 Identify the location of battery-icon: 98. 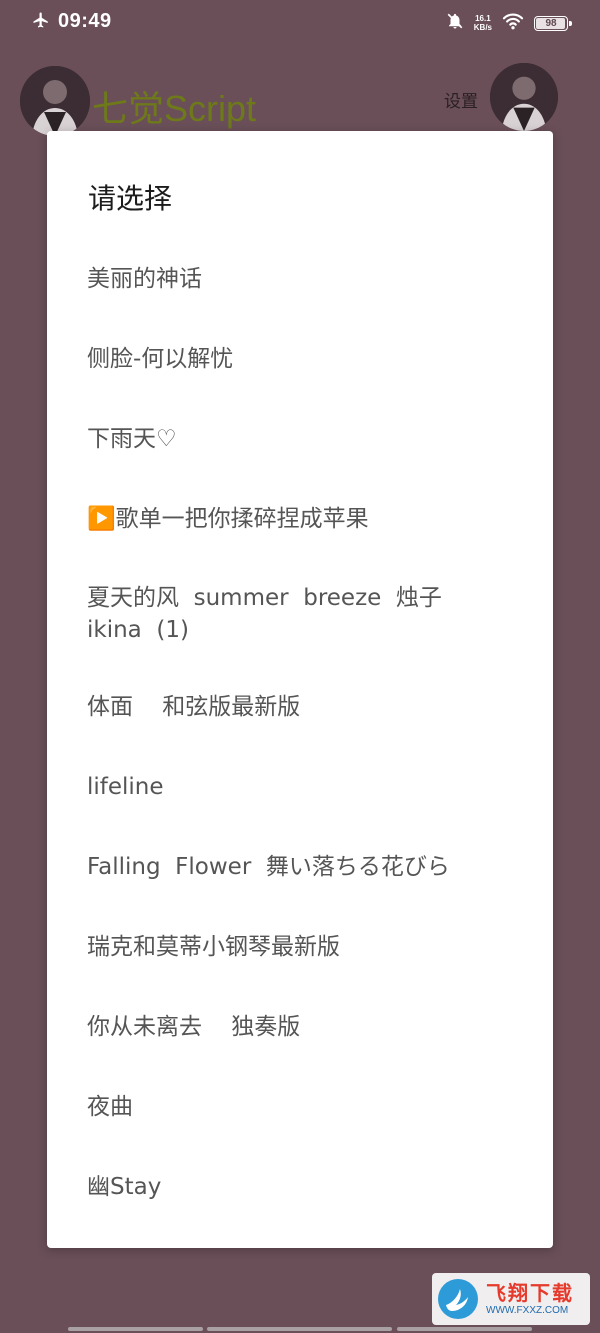
(553, 23).